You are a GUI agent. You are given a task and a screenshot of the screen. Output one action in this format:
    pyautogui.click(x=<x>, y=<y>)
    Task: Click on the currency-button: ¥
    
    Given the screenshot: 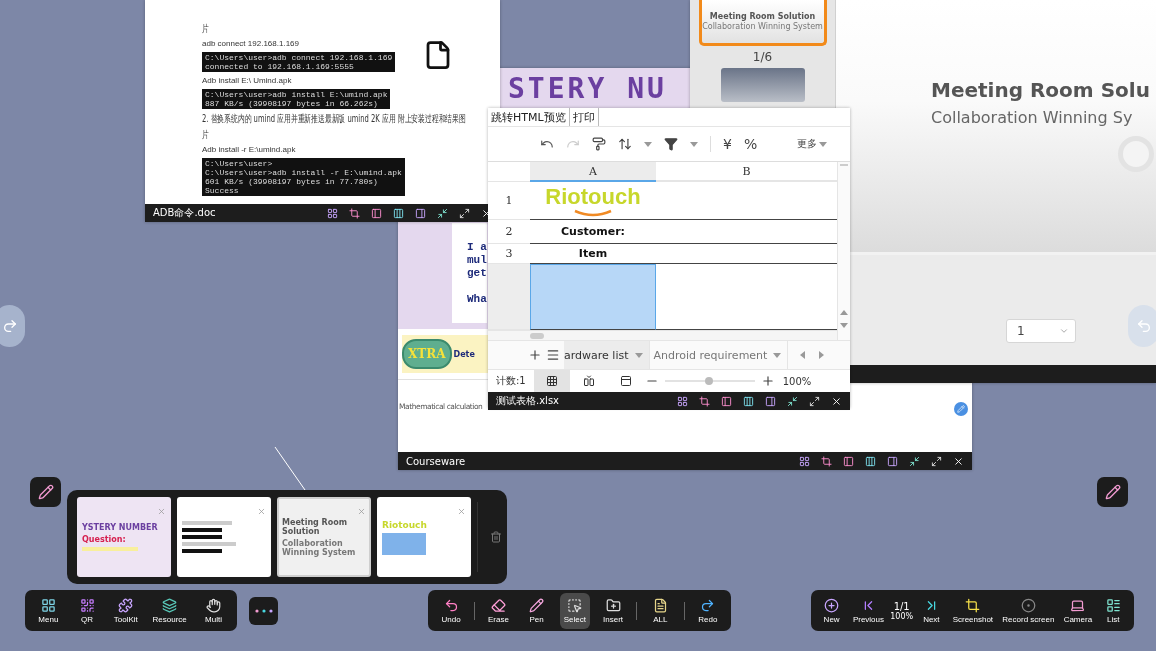 What is the action you would take?
    pyautogui.click(x=727, y=144)
    